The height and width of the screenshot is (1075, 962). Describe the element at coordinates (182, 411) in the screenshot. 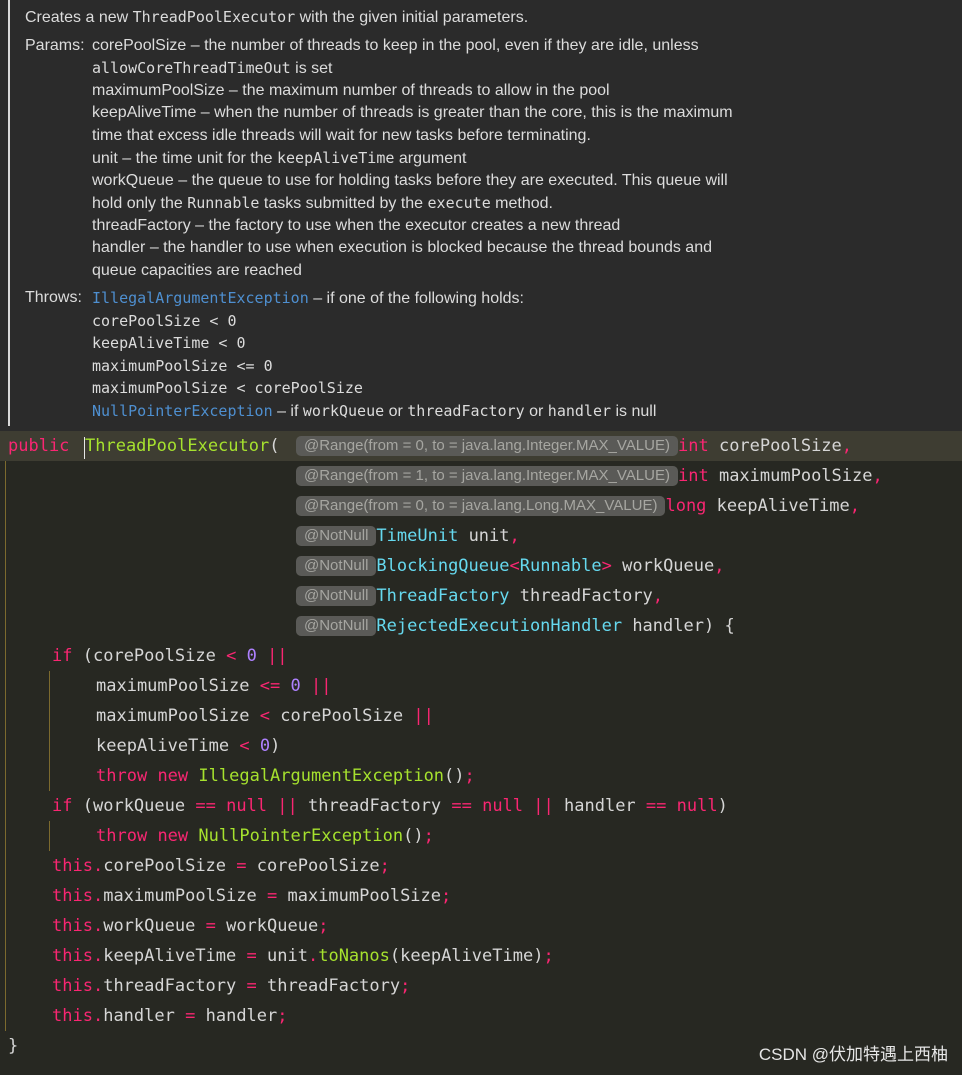

I see `null-pointer-exception-link: NullPointerException` at that location.